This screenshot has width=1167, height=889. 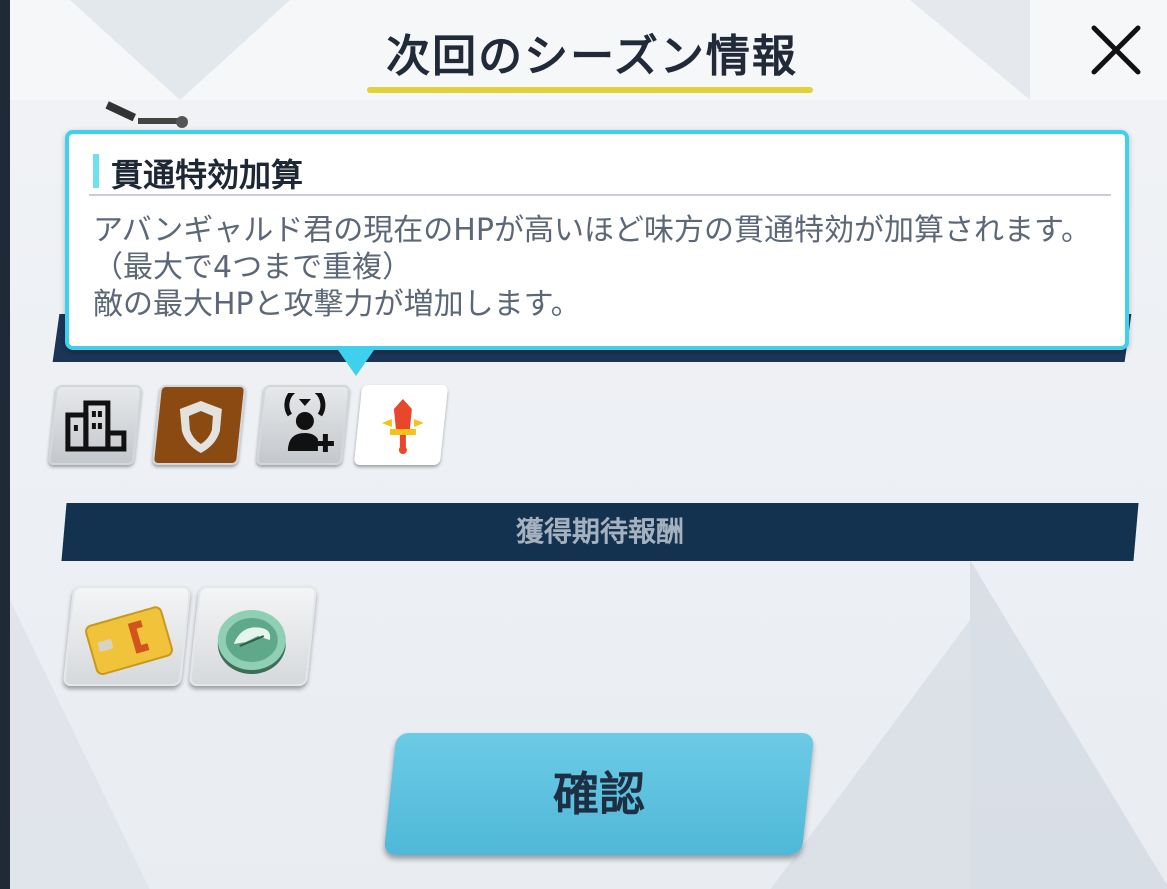 I want to click on tooltip-accent-bar, so click(x=96, y=171).